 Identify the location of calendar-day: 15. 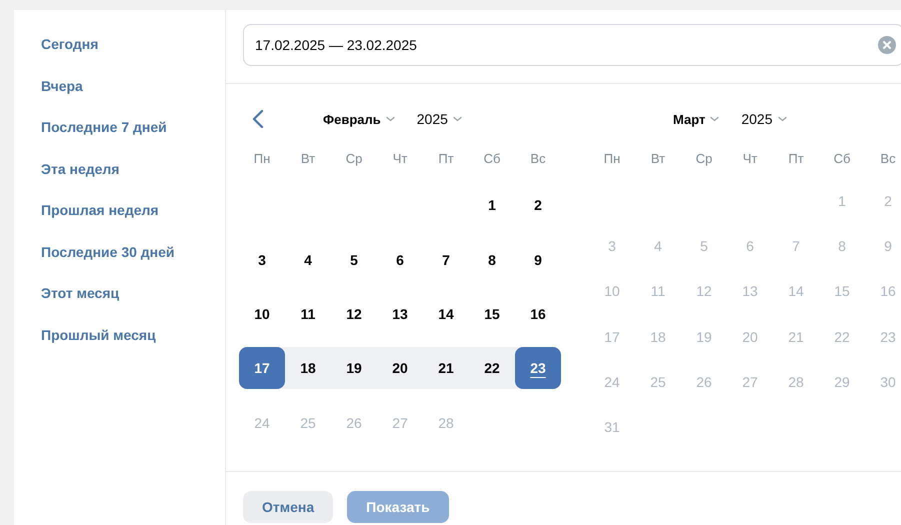
(492, 313).